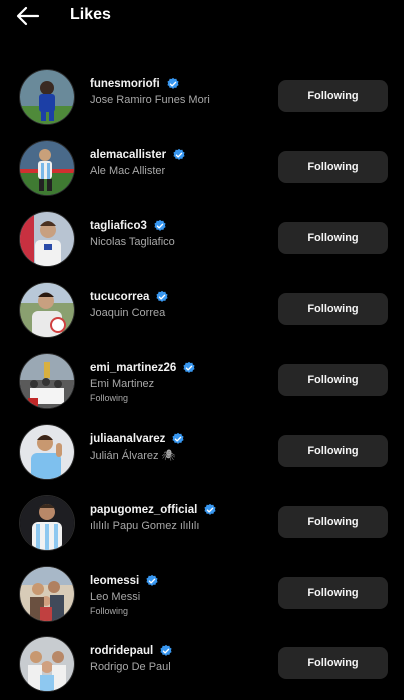  Describe the element at coordinates (127, 439) in the screenshot. I see `username: juliaanalvarez` at that location.